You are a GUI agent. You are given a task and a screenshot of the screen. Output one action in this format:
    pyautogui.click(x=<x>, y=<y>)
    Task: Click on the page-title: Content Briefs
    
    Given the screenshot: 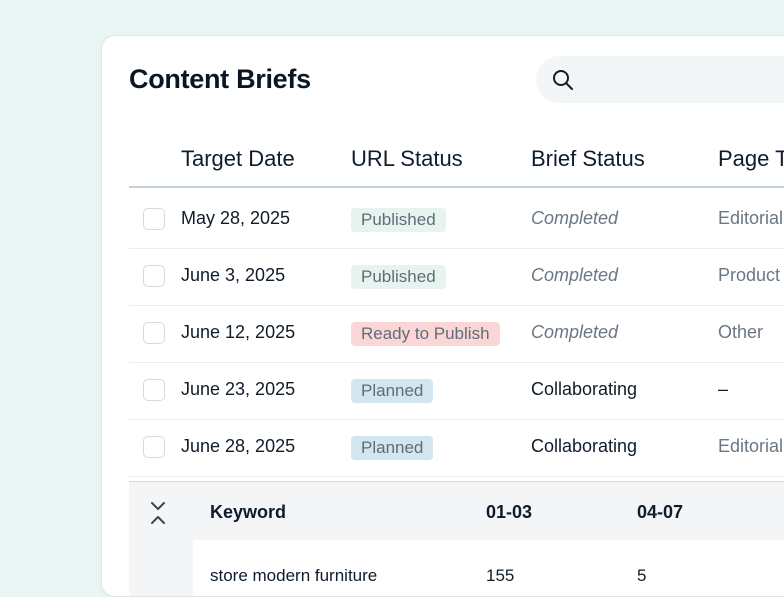 What is the action you would take?
    pyautogui.click(x=220, y=79)
    